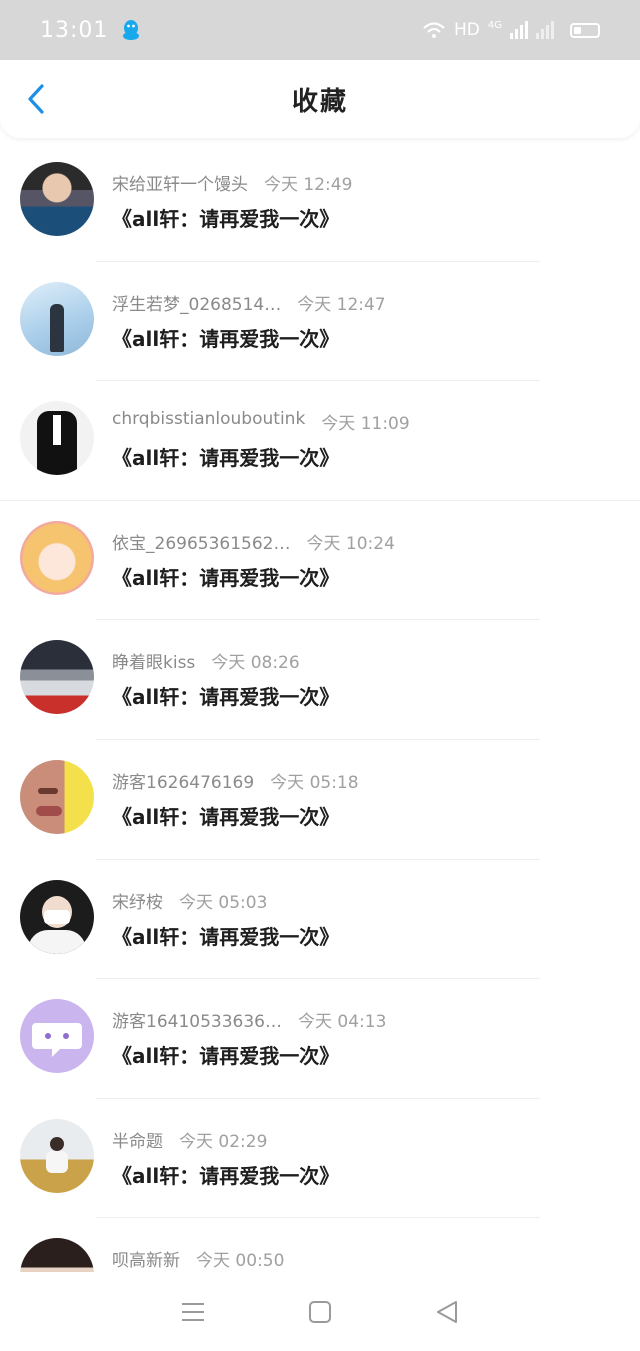 This screenshot has width=640, height=1351. I want to click on user-name: 睁着眼kiss, so click(153, 660).